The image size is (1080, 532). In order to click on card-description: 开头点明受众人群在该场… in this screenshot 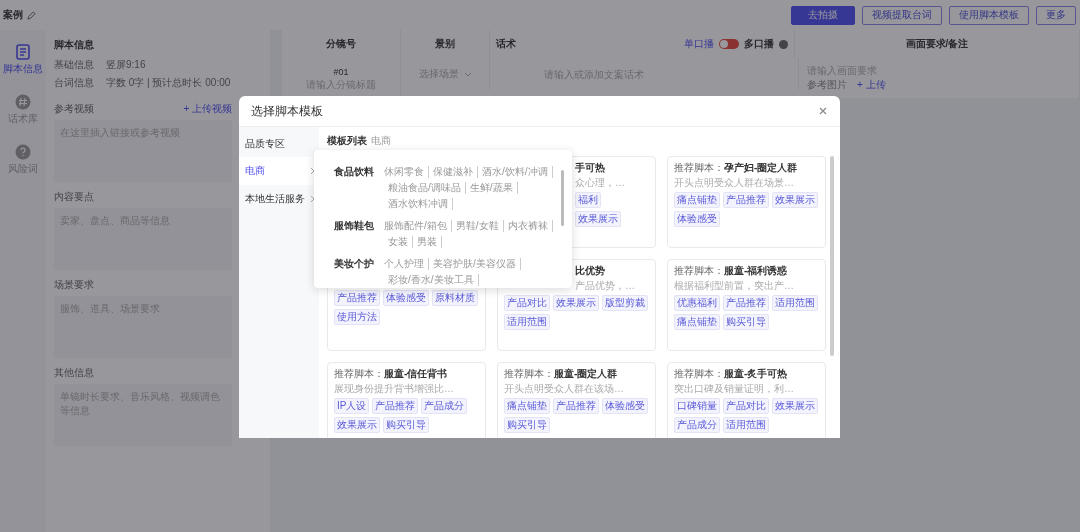, I will do `click(564, 389)`.